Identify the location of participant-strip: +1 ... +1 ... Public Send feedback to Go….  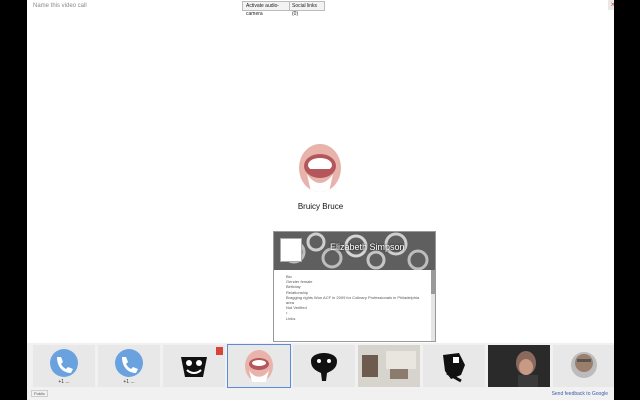
(320, 371).